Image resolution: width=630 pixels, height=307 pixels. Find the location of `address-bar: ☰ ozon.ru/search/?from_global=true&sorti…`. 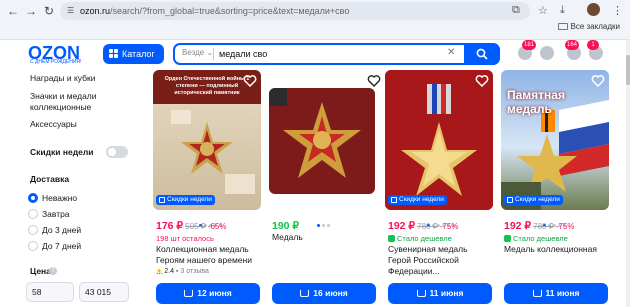

address-bar: ☰ ozon.ru/search/?from_global=true&sorti… is located at coordinates (295, 11).